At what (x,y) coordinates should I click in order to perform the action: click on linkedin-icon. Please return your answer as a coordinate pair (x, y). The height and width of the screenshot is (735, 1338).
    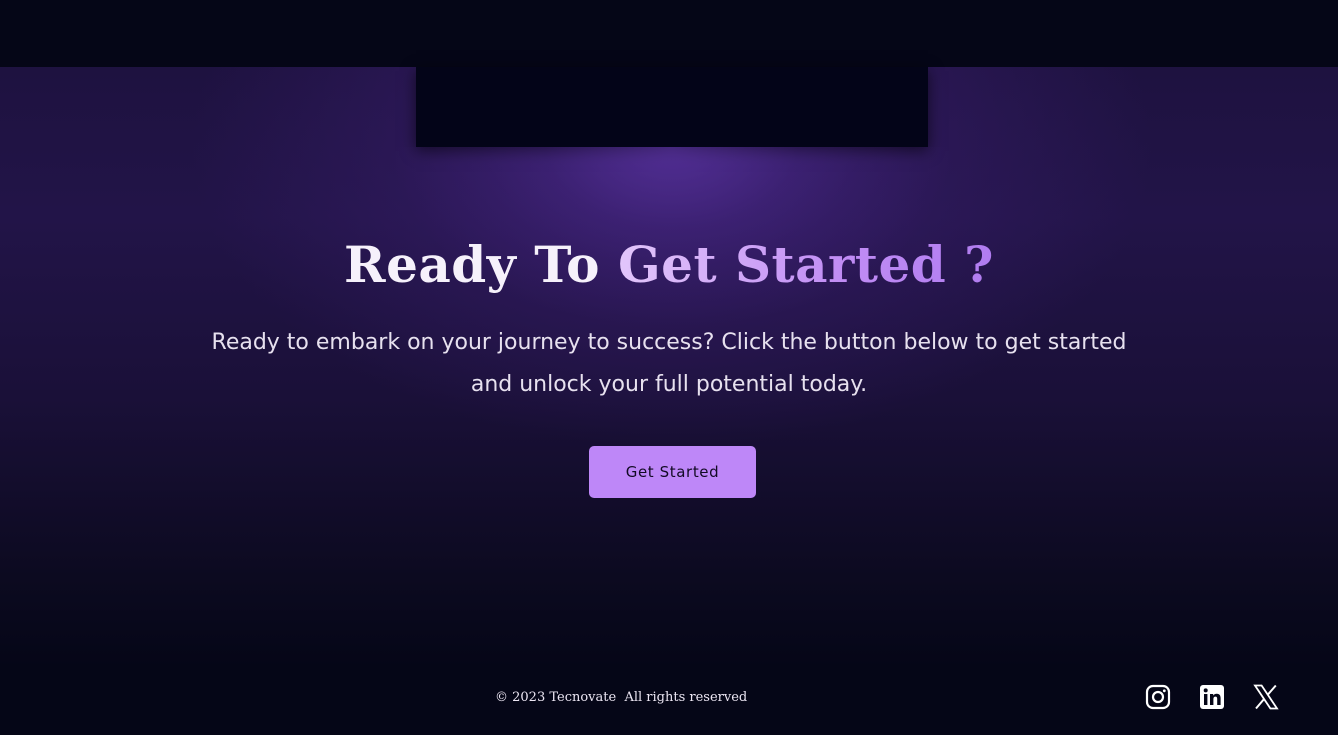
    Looking at the image, I should click on (1212, 697).